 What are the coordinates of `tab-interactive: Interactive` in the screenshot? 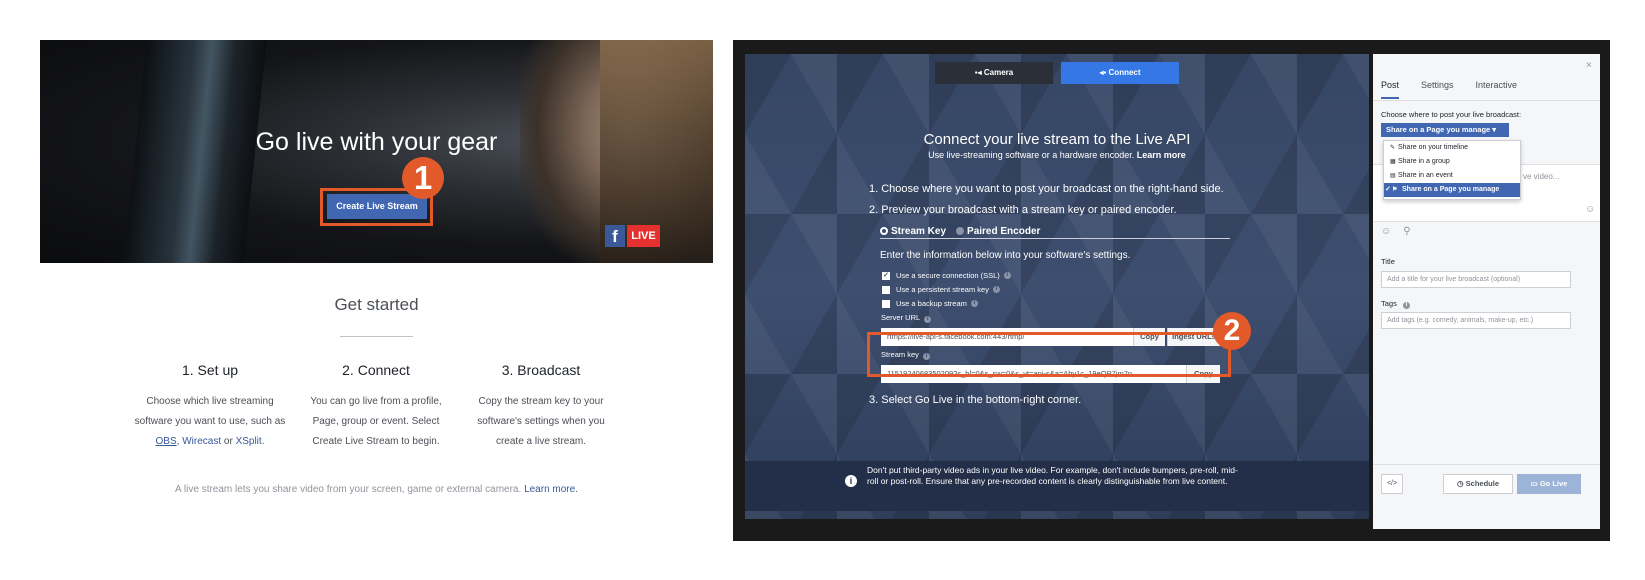 It's located at (1497, 89).